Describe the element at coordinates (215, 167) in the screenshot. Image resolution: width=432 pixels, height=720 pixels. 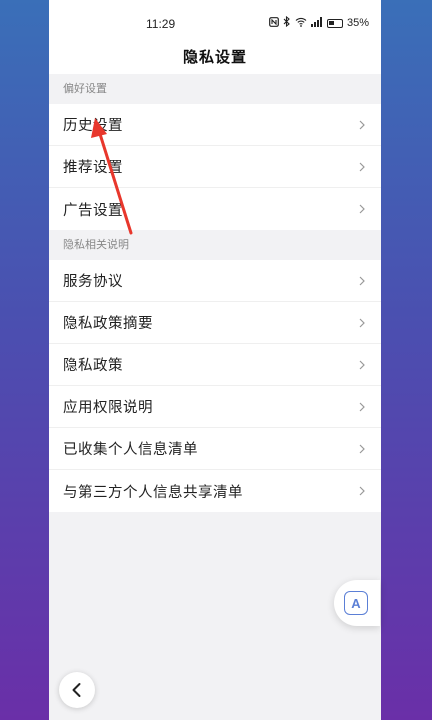
I see `settings-item-recommendation: 推荐设置` at that location.